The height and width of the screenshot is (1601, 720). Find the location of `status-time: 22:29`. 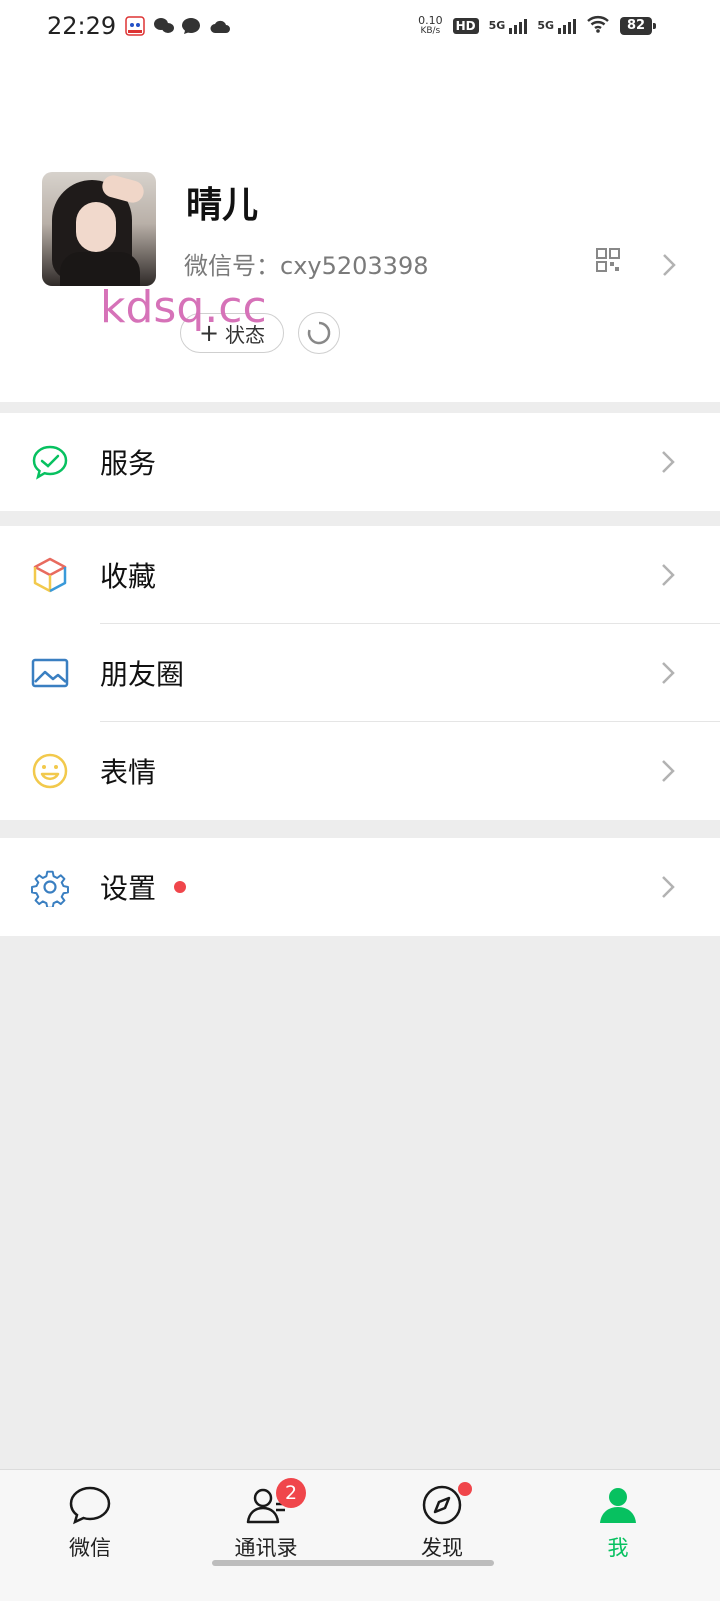

status-time: 22:29 is located at coordinates (82, 26).